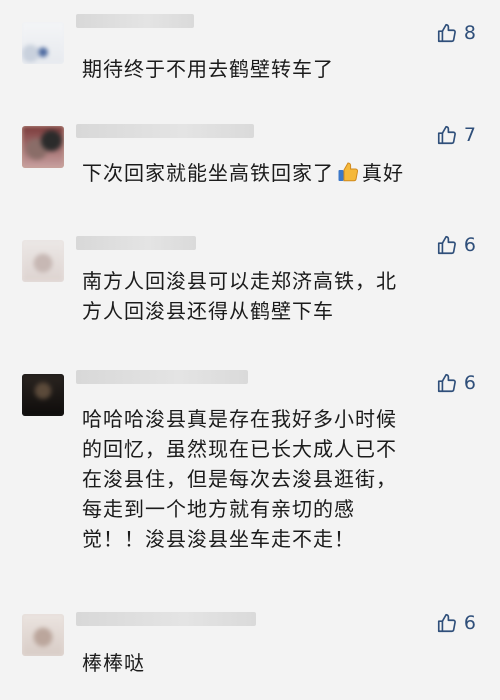  I want to click on comment-text: 期待终于不用去鹤壁转车了, so click(208, 69).